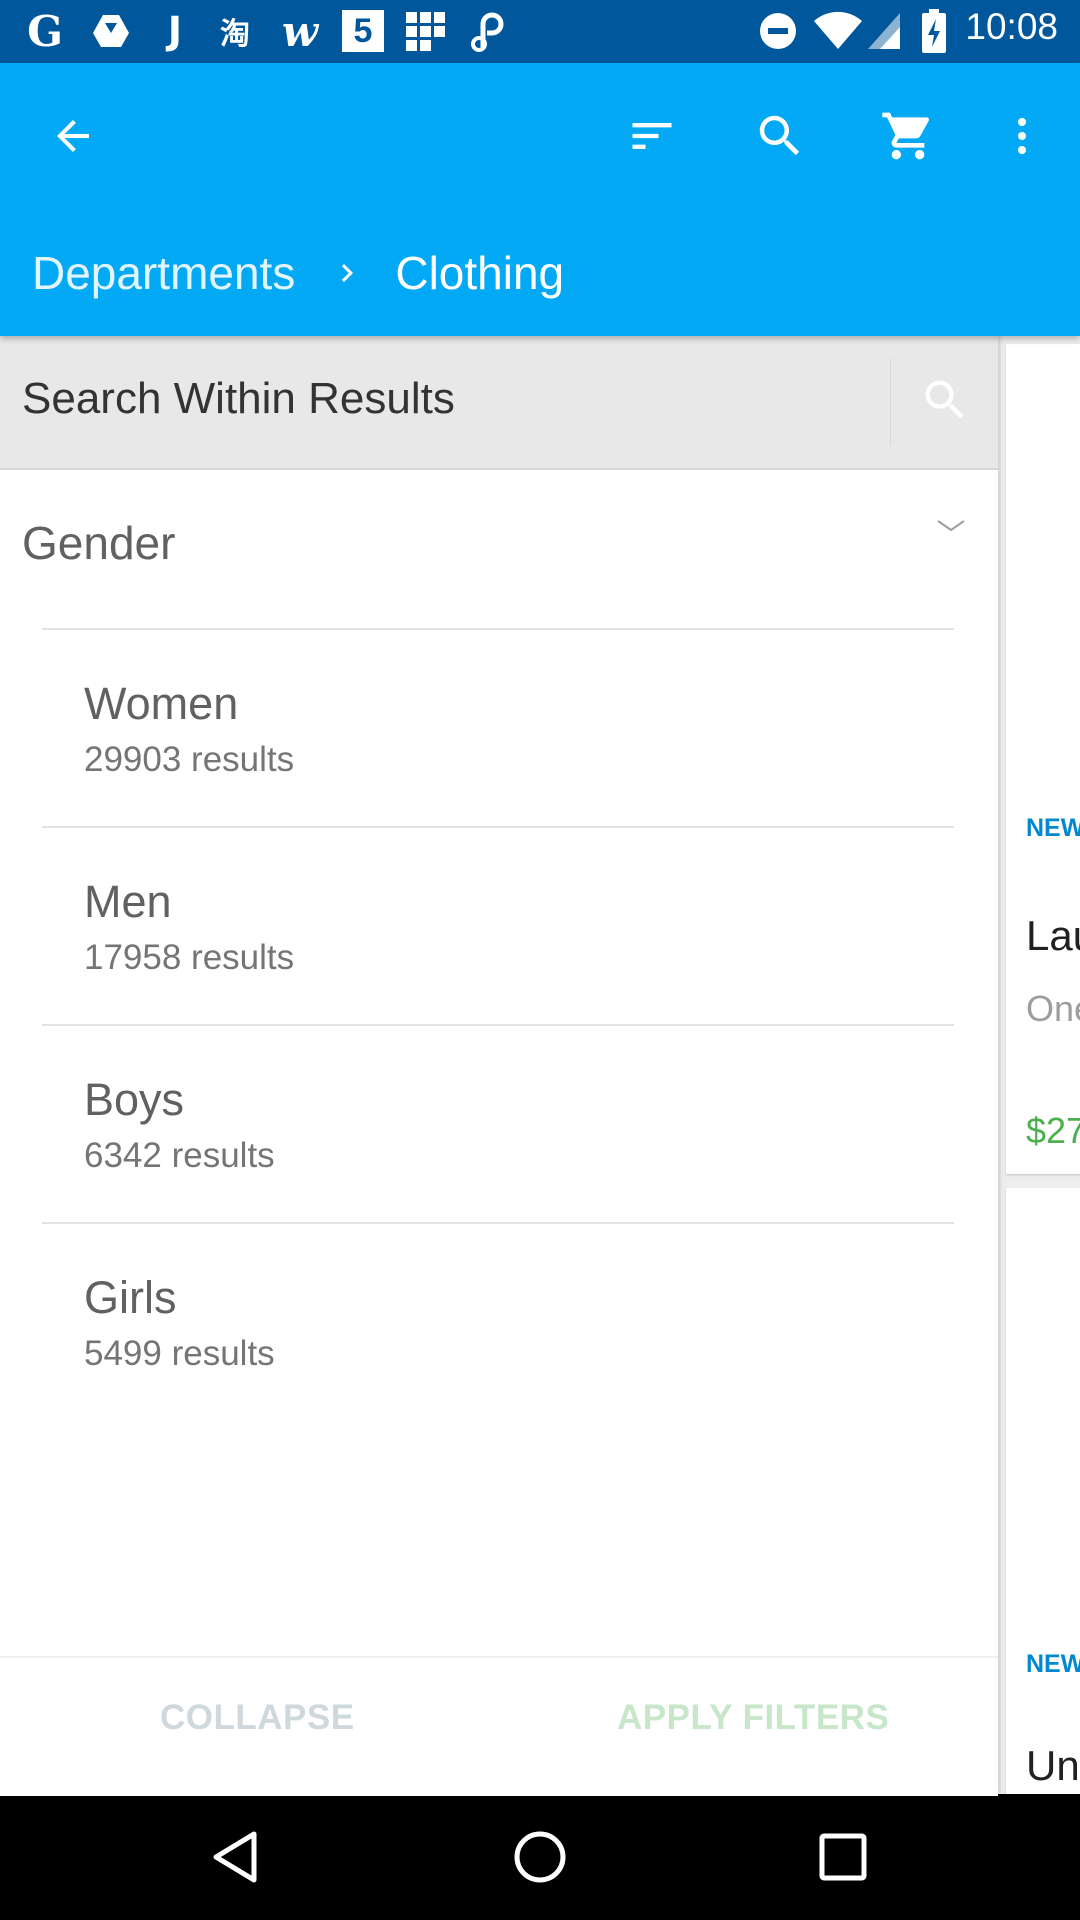 The width and height of the screenshot is (1080, 1920). I want to click on option-label: Boys, so click(134, 1099).